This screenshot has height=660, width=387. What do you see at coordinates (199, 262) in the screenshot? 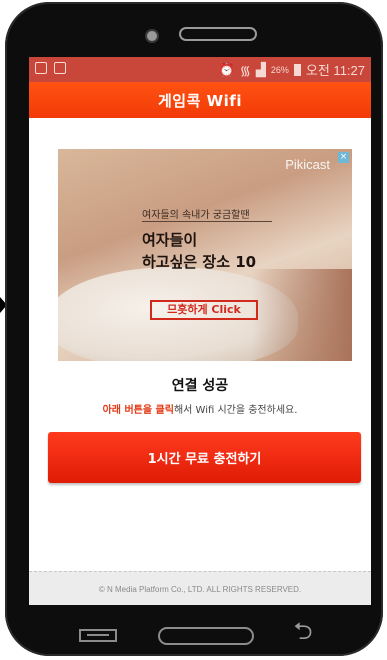
I see `ad-headline-line2: 하고싶은 장소 10` at bounding box center [199, 262].